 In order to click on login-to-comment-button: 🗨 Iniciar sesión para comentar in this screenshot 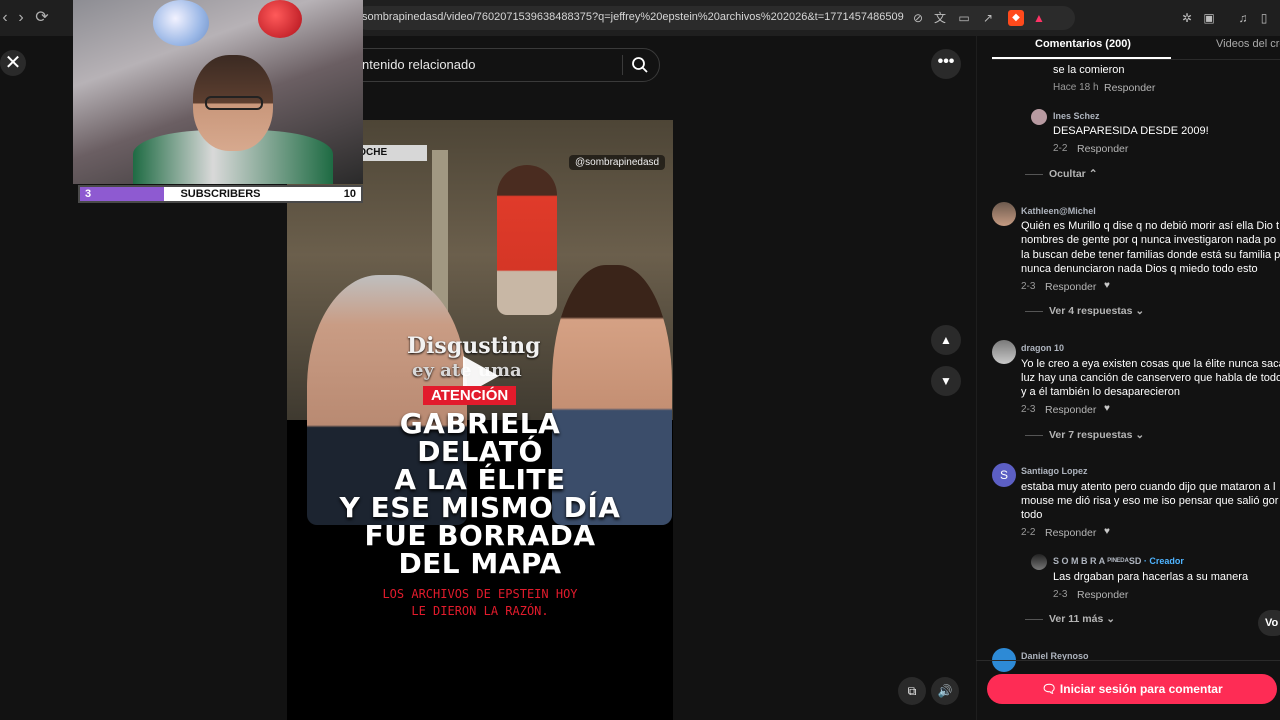, I will do `click(1132, 689)`.